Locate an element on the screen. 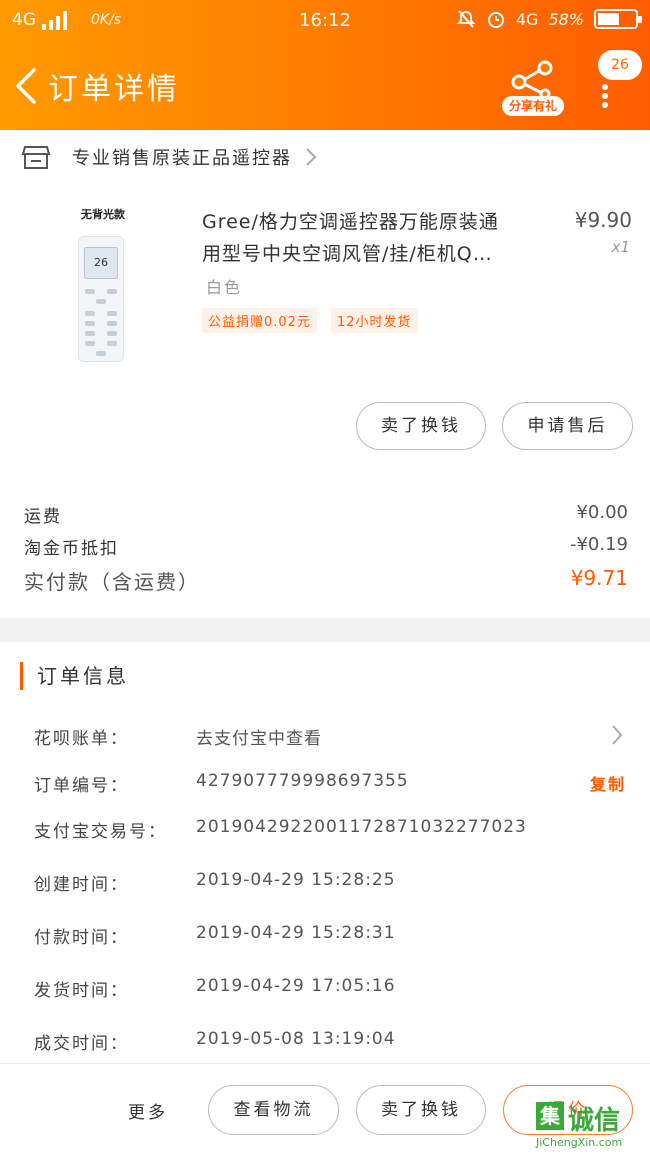 This screenshot has width=650, height=1155. resell-button: 卖了换钱 is located at coordinates (421, 426).